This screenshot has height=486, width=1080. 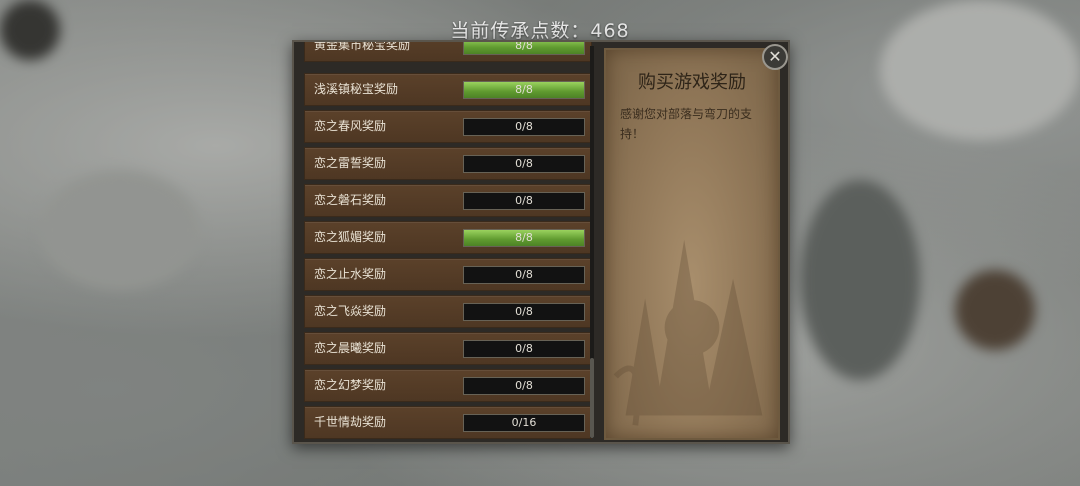 I want to click on reward-row: 恋之止水奖励 0/8, so click(x=448, y=274).